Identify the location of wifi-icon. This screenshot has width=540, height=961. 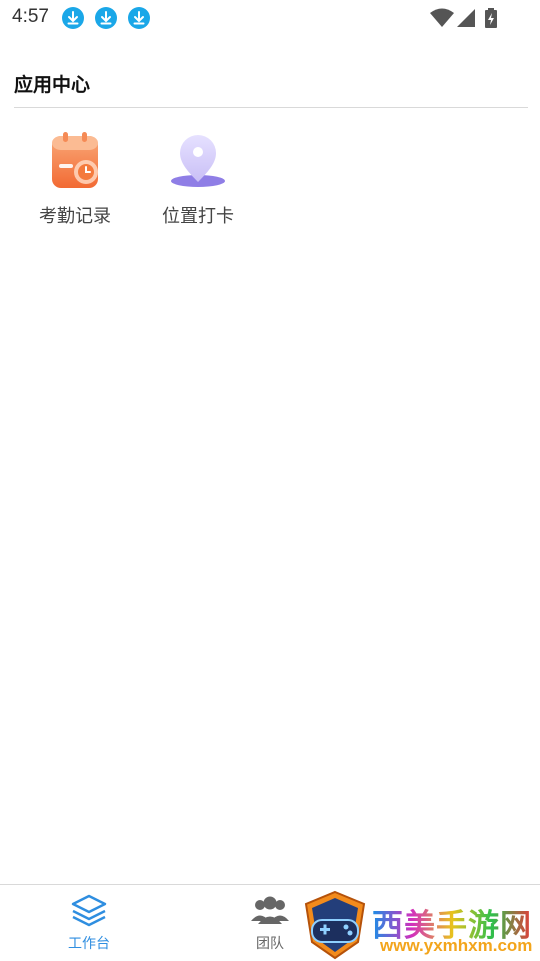
(442, 20).